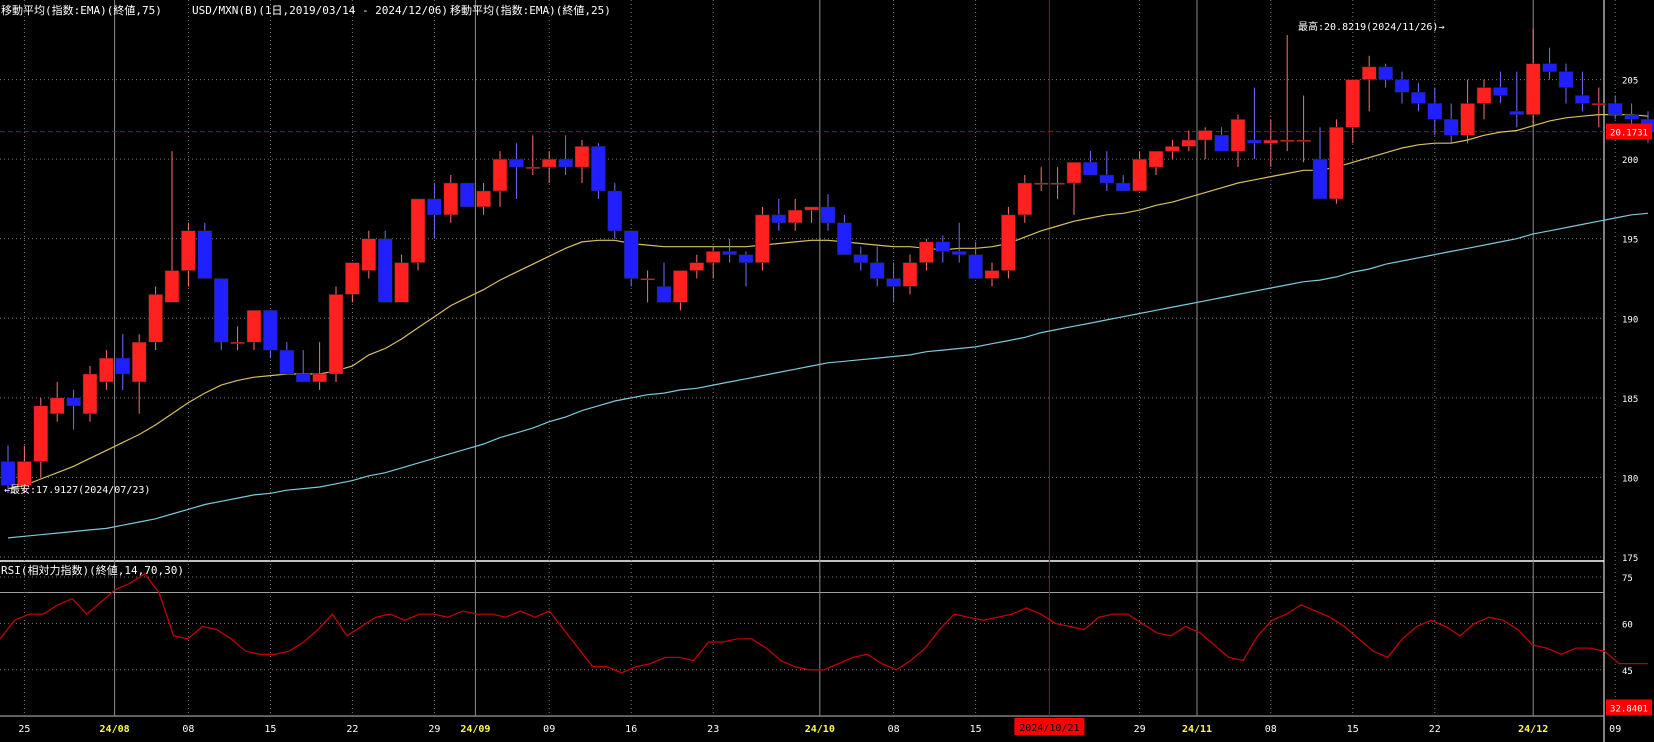 The width and height of the screenshot is (1654, 742). What do you see at coordinates (1630, 479) in the screenshot?
I see `y-tick-label: 180` at bounding box center [1630, 479].